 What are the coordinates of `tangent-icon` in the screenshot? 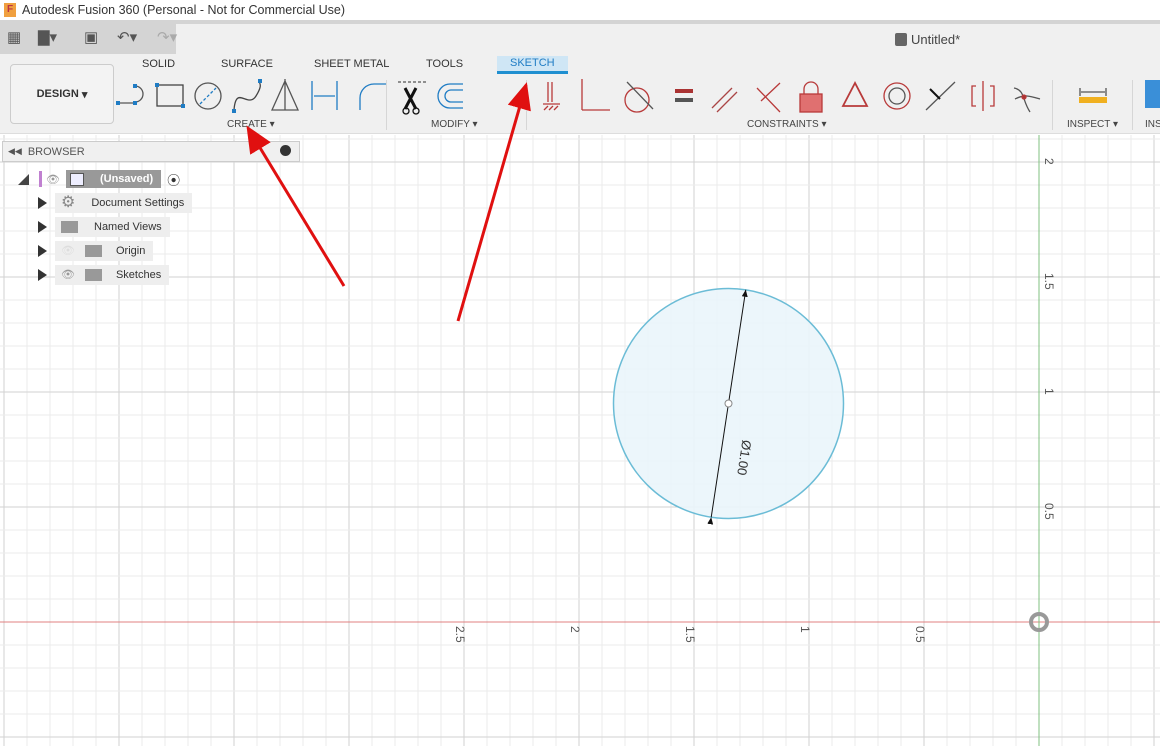 It's located at (639, 97).